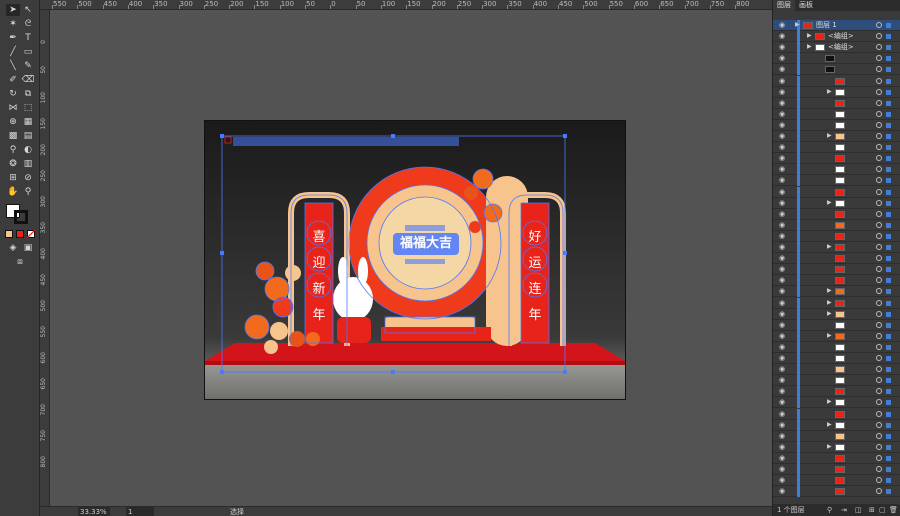  What do you see at coordinates (13, 164) in the screenshot?
I see `symbol-sprayer-tool-icon: ❂` at bounding box center [13, 164].